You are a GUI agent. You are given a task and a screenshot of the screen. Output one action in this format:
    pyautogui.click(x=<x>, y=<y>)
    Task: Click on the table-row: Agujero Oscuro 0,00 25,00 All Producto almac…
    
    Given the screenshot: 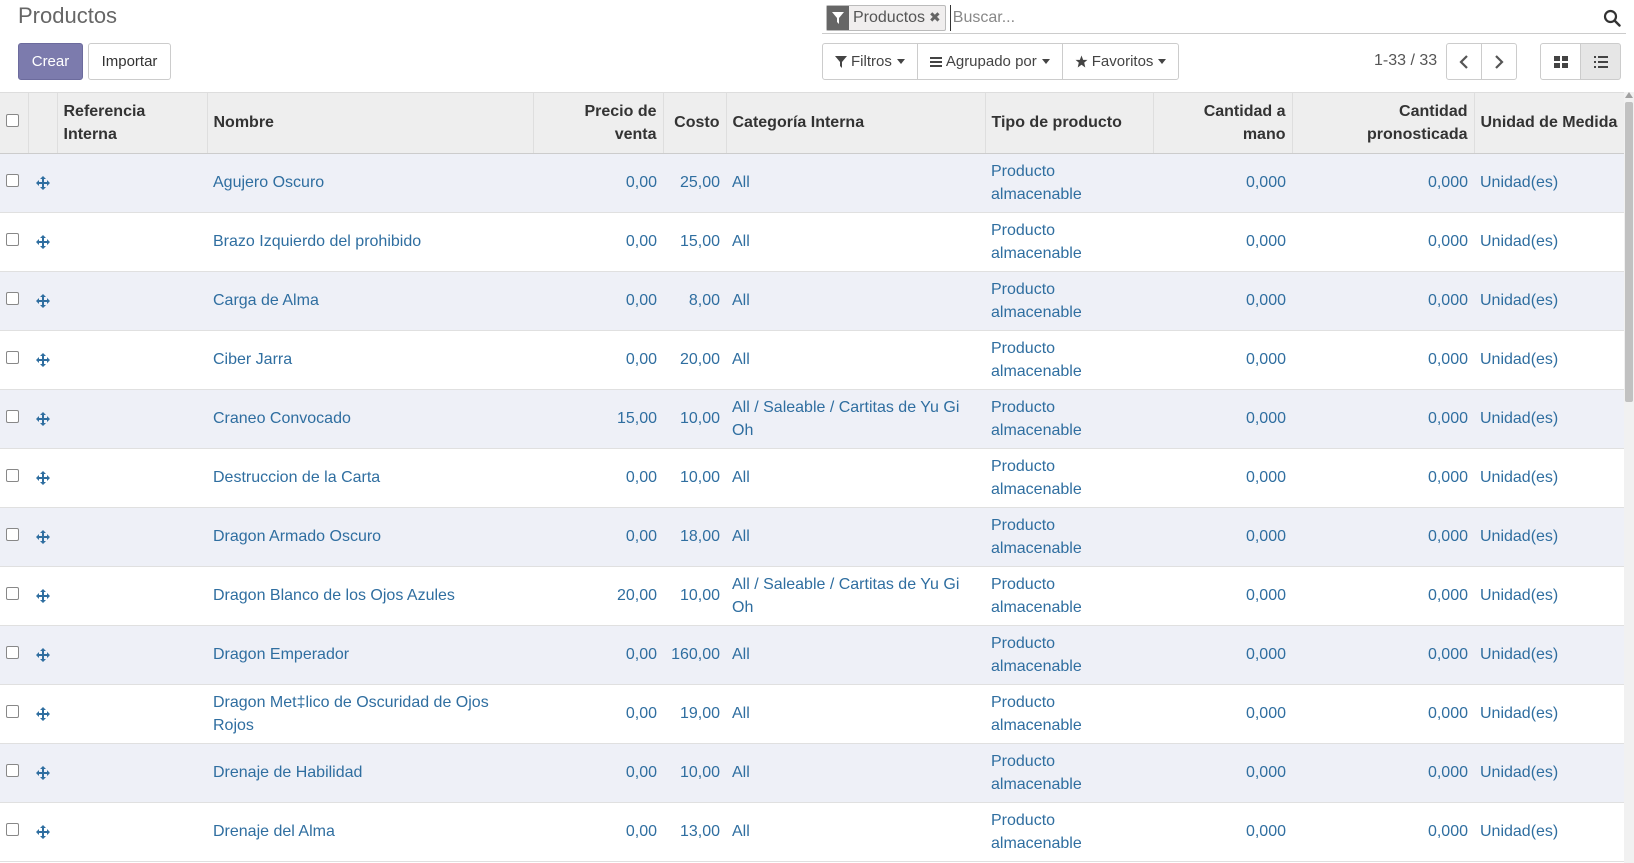 What is the action you would take?
    pyautogui.click(x=812, y=183)
    